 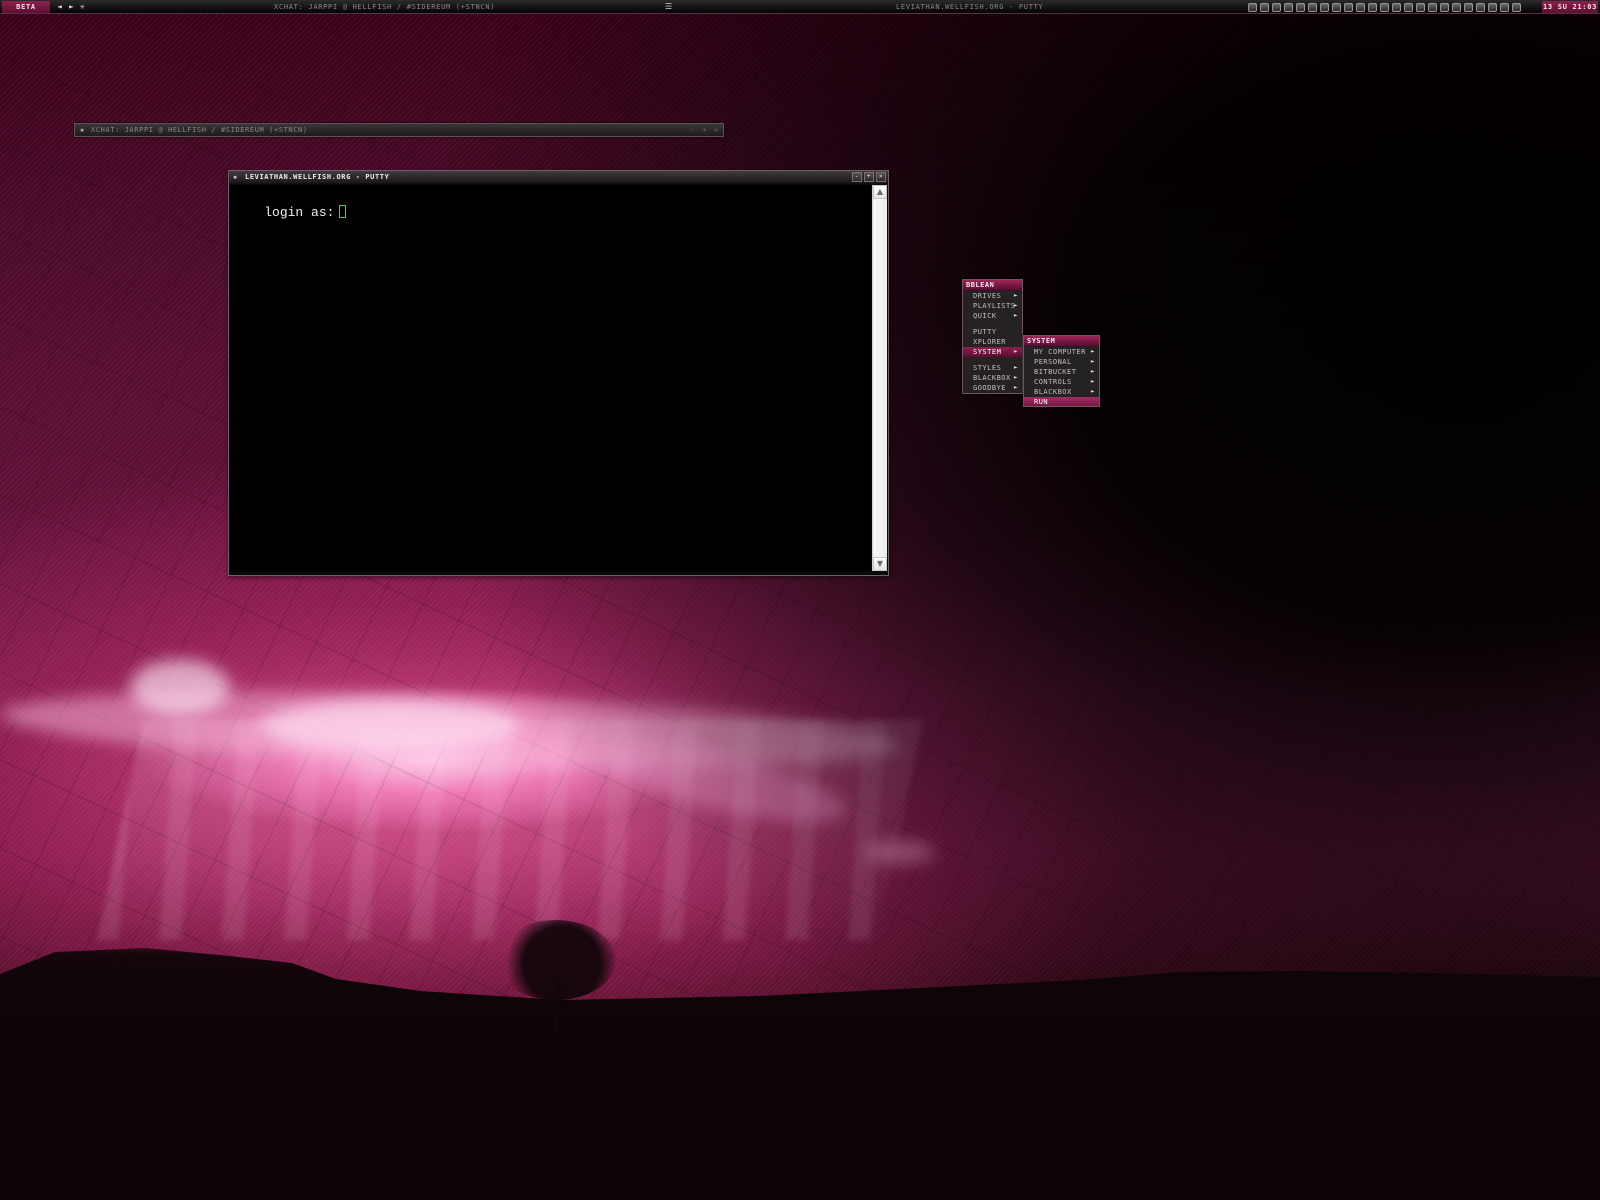 I want to click on previous-workspace-icon: ◄, so click(x=60, y=7).